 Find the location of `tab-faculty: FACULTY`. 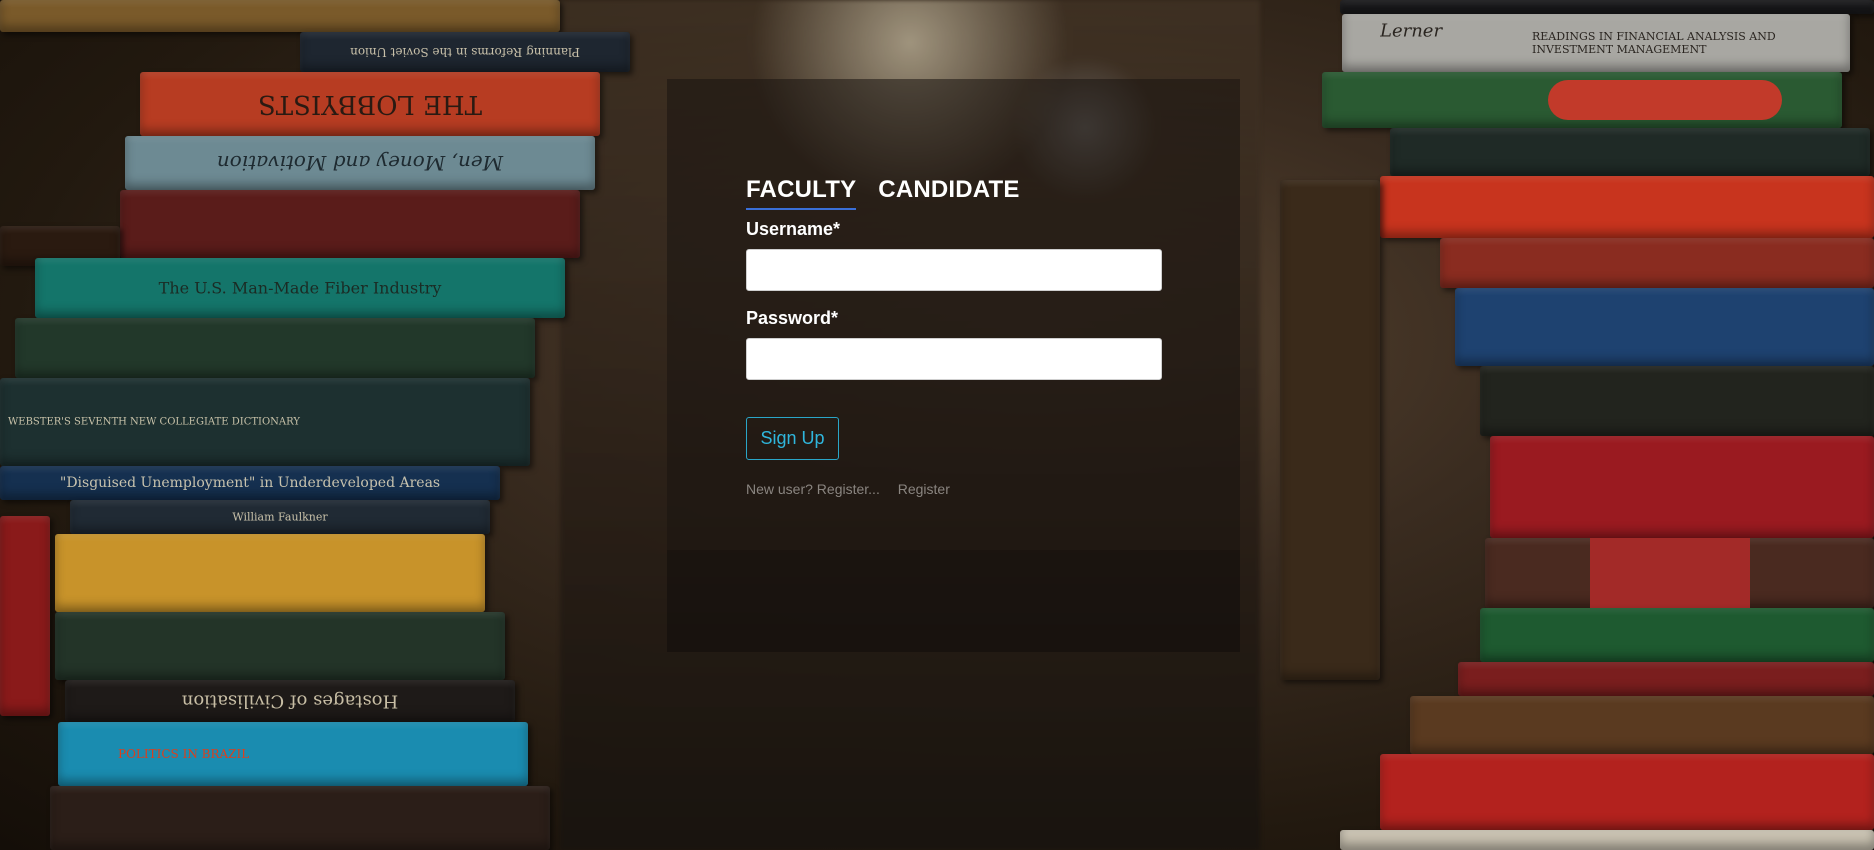

tab-faculty: FACULTY is located at coordinates (801, 193).